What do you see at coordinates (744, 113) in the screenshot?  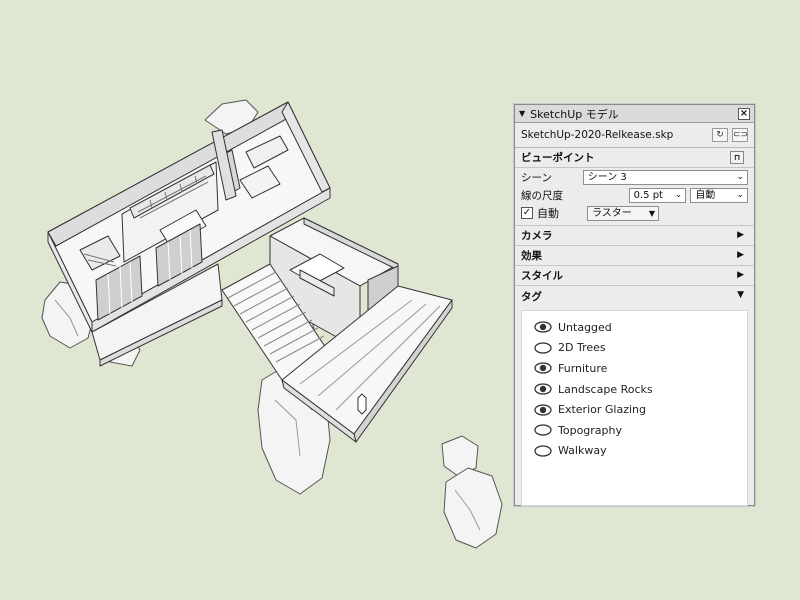 I see `close-icon: ×` at bounding box center [744, 113].